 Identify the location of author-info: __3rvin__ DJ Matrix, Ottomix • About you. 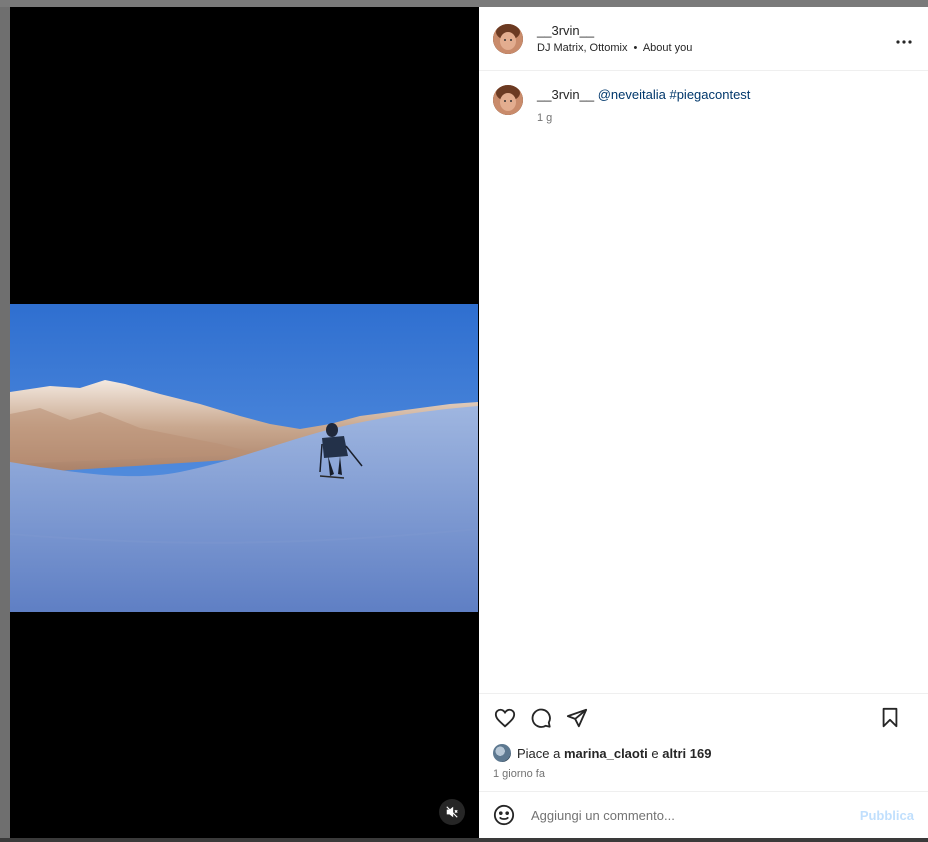
(614, 38).